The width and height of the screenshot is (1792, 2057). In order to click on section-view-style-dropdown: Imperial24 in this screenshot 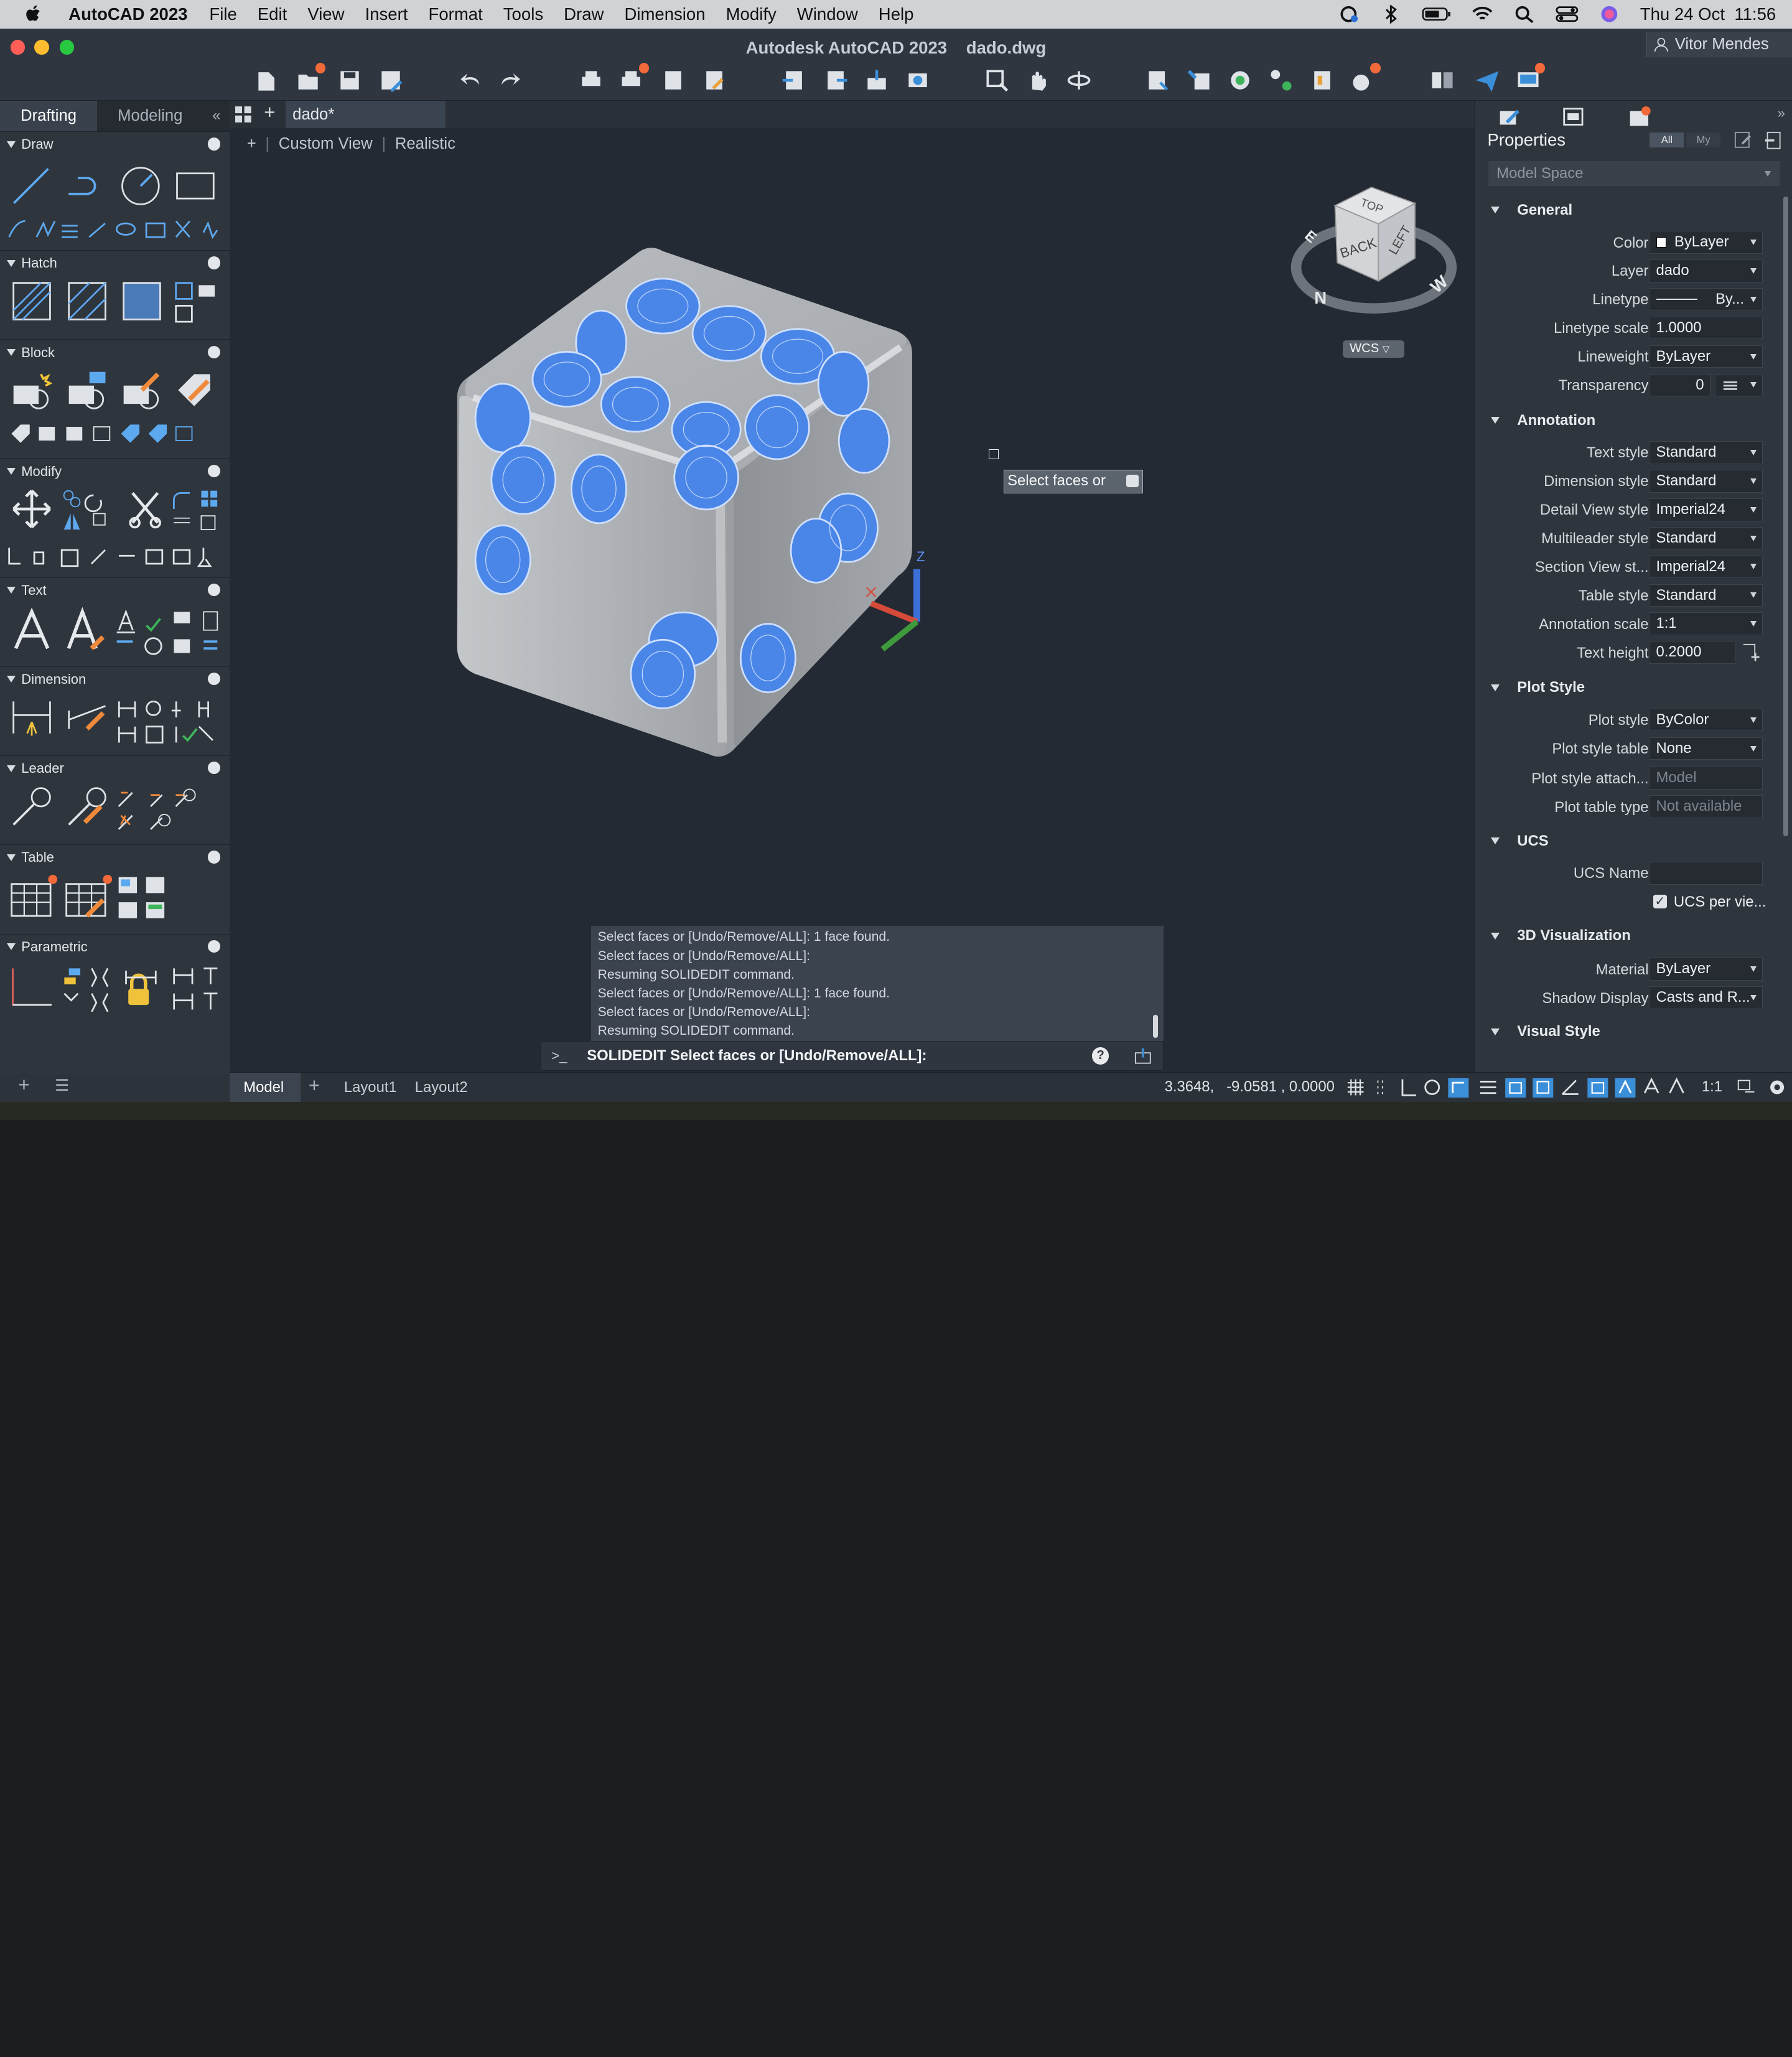, I will do `click(1706, 567)`.